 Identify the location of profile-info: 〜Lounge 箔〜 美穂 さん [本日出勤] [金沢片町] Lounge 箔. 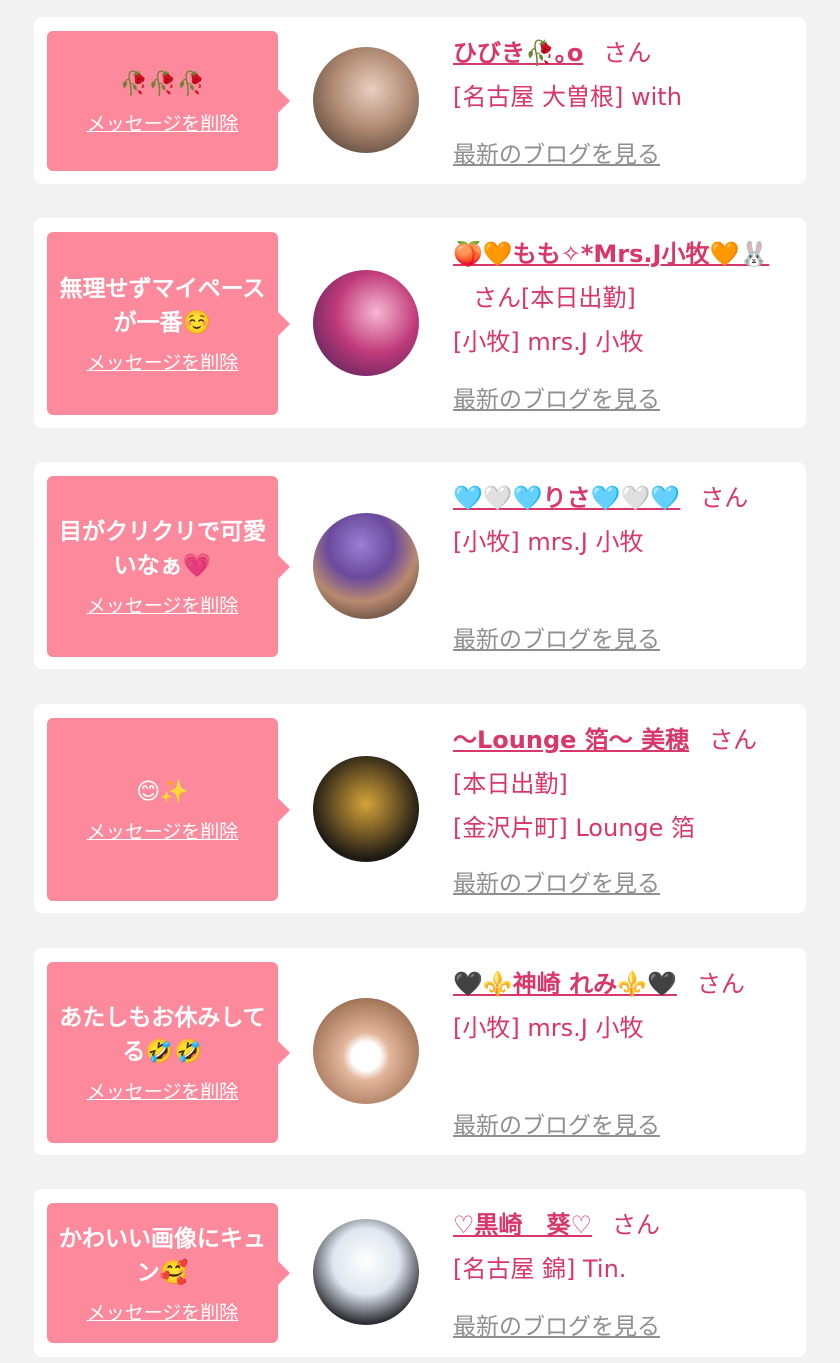
(619, 784).